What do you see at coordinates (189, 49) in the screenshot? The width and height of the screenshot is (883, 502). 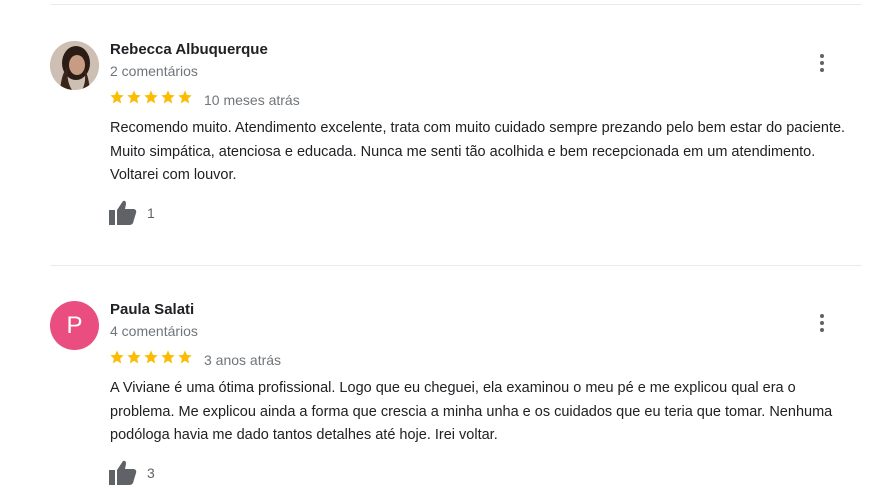 I see `reviewer-name: Rebecca Albuquerque` at bounding box center [189, 49].